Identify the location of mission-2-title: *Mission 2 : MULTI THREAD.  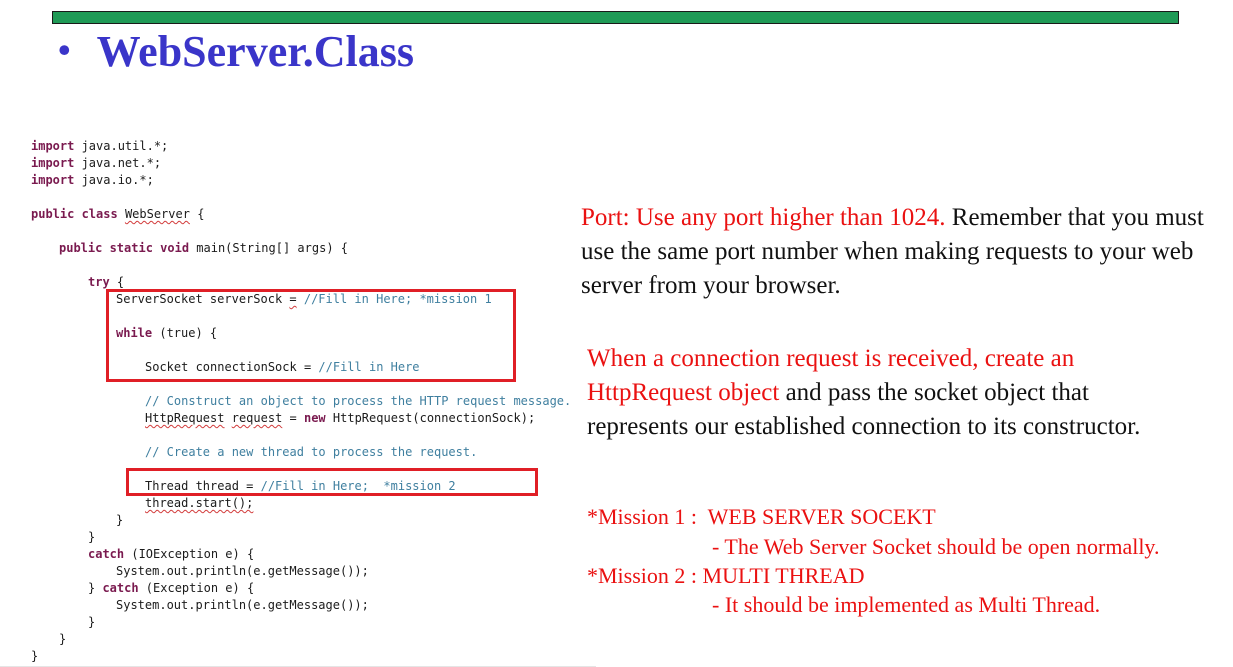
(726, 575).